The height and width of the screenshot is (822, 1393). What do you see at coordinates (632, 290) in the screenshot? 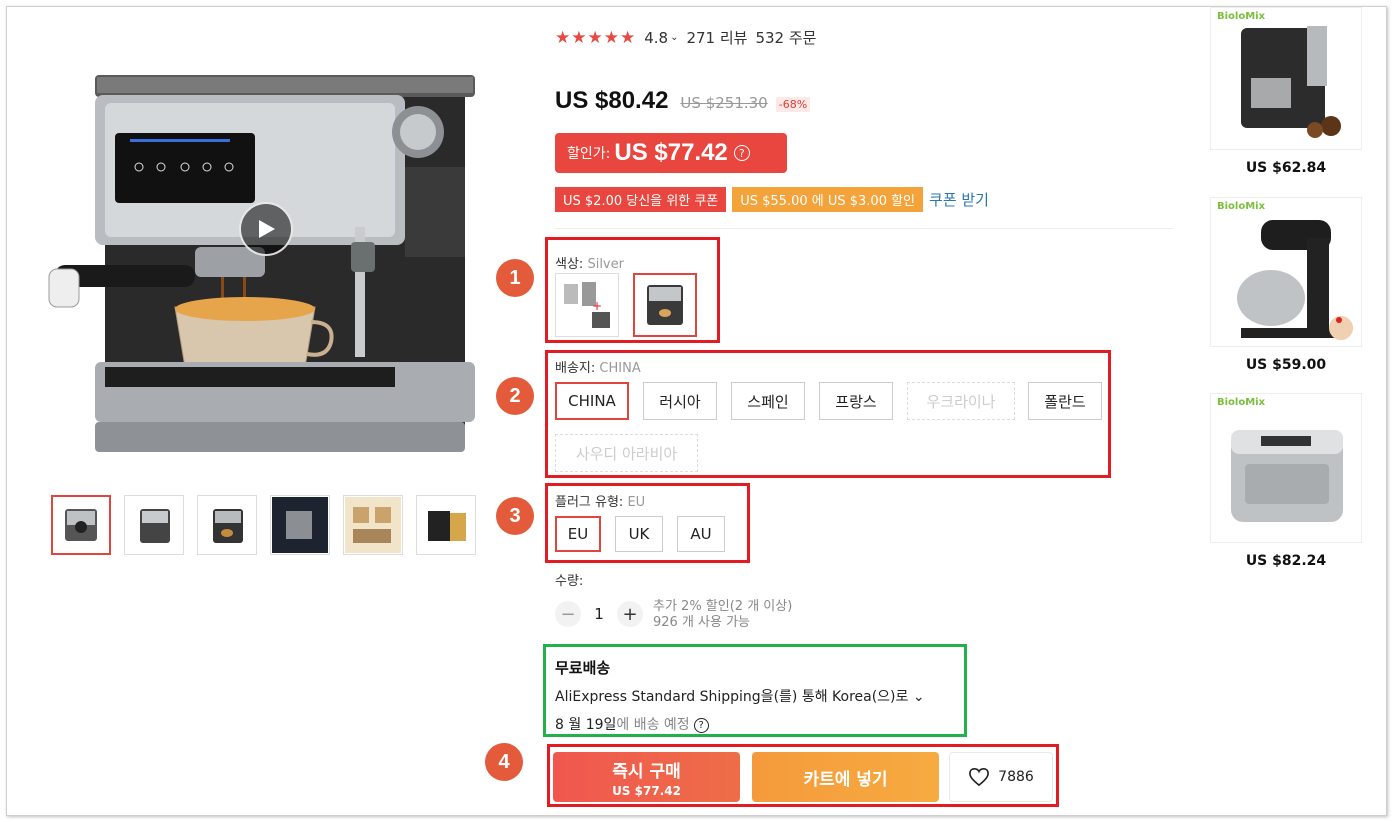
I see `highlight-box-color` at bounding box center [632, 290].